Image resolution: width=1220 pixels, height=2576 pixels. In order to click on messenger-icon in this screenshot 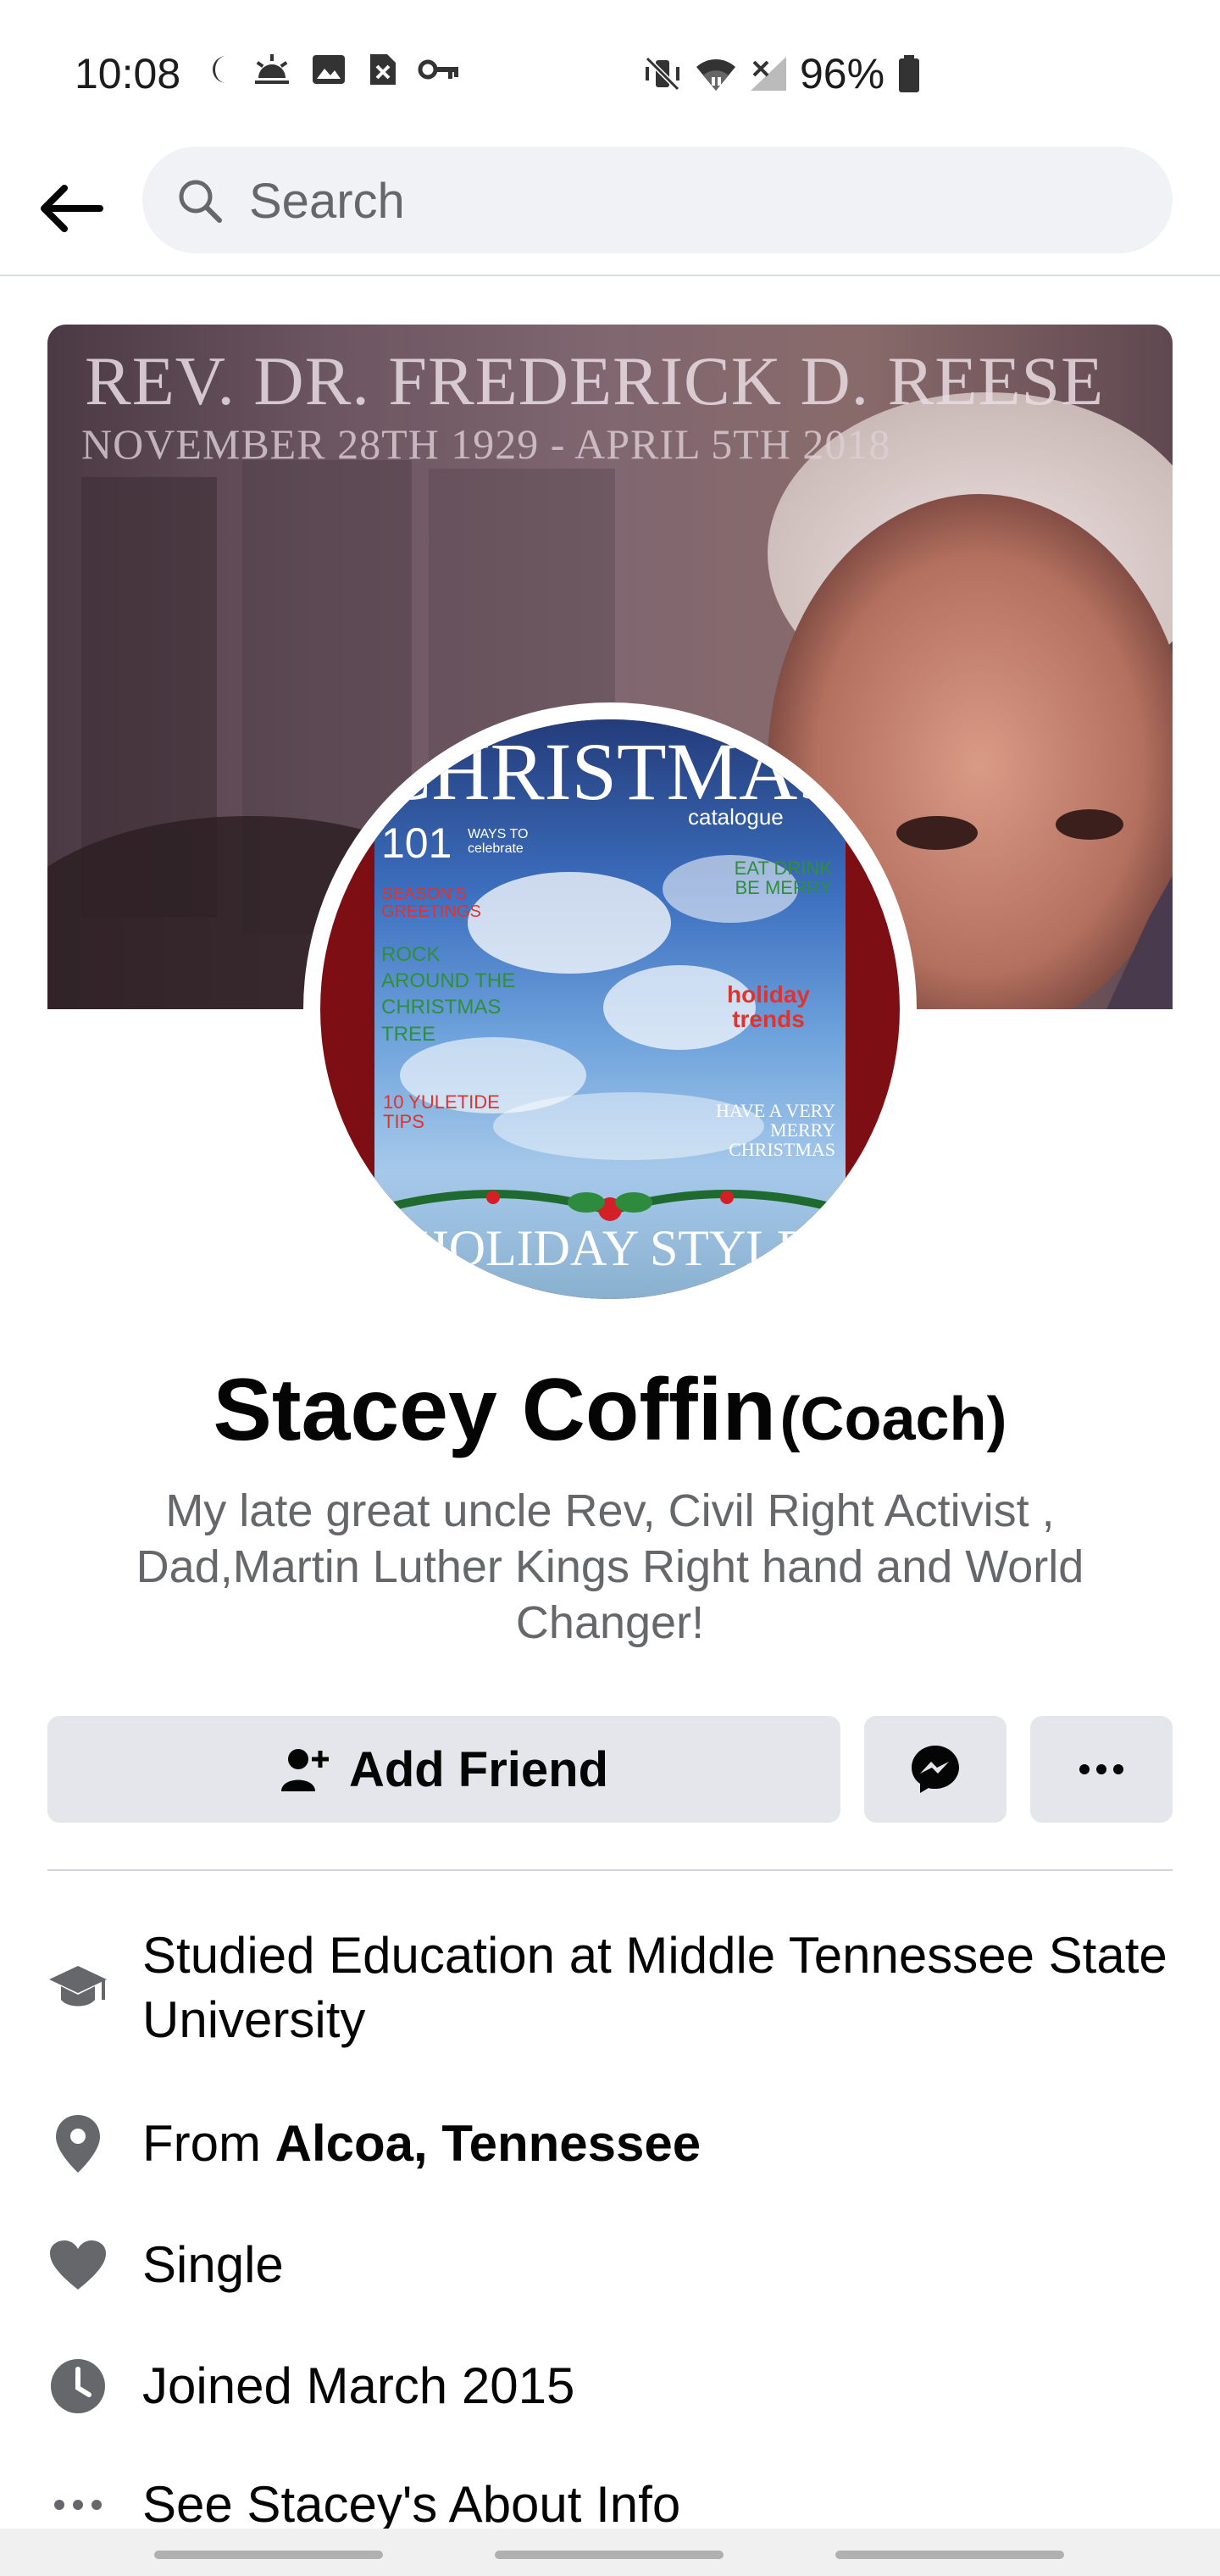, I will do `click(935, 1769)`.